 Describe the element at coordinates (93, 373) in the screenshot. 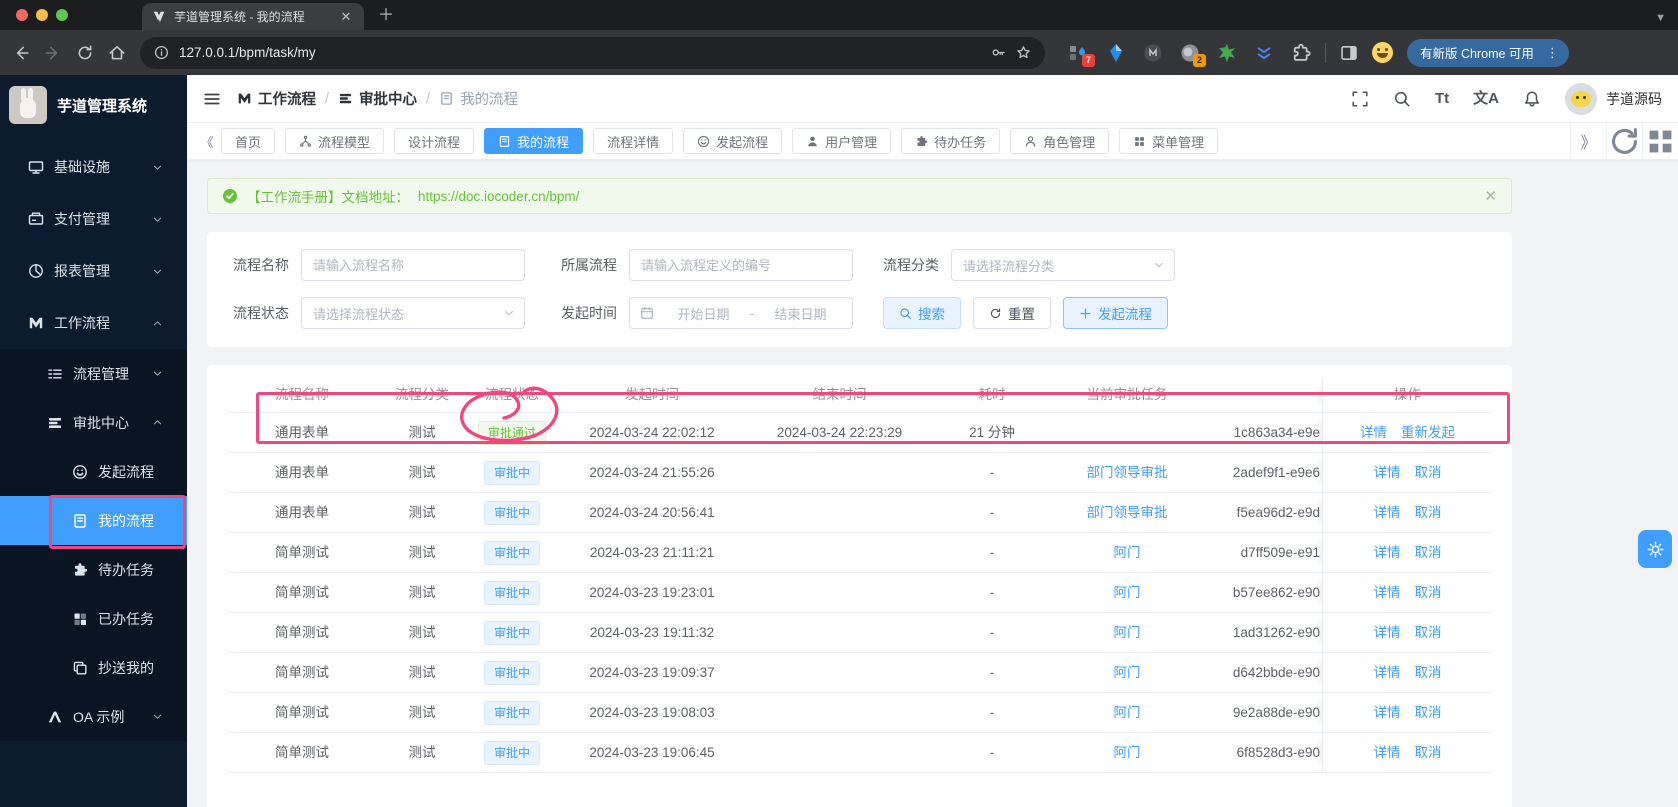

I see `sidebar-item-process-mgmt: 流程管理` at that location.